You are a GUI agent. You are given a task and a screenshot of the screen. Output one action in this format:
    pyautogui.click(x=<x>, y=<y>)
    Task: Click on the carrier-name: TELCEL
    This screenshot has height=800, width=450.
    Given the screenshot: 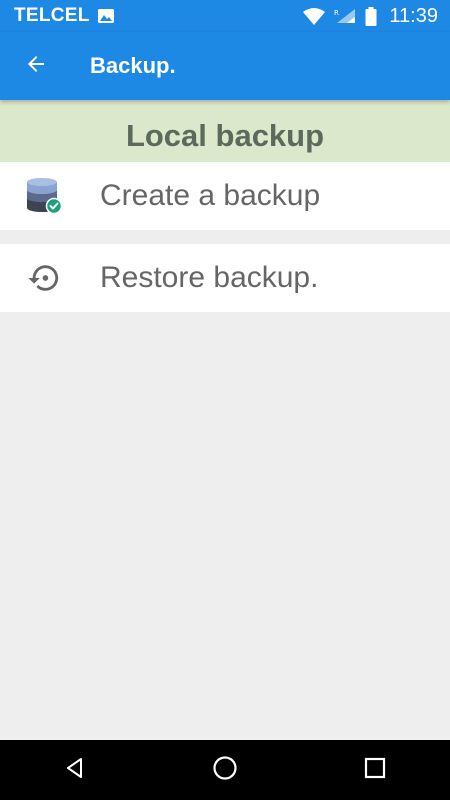 What is the action you would take?
    pyautogui.click(x=52, y=15)
    